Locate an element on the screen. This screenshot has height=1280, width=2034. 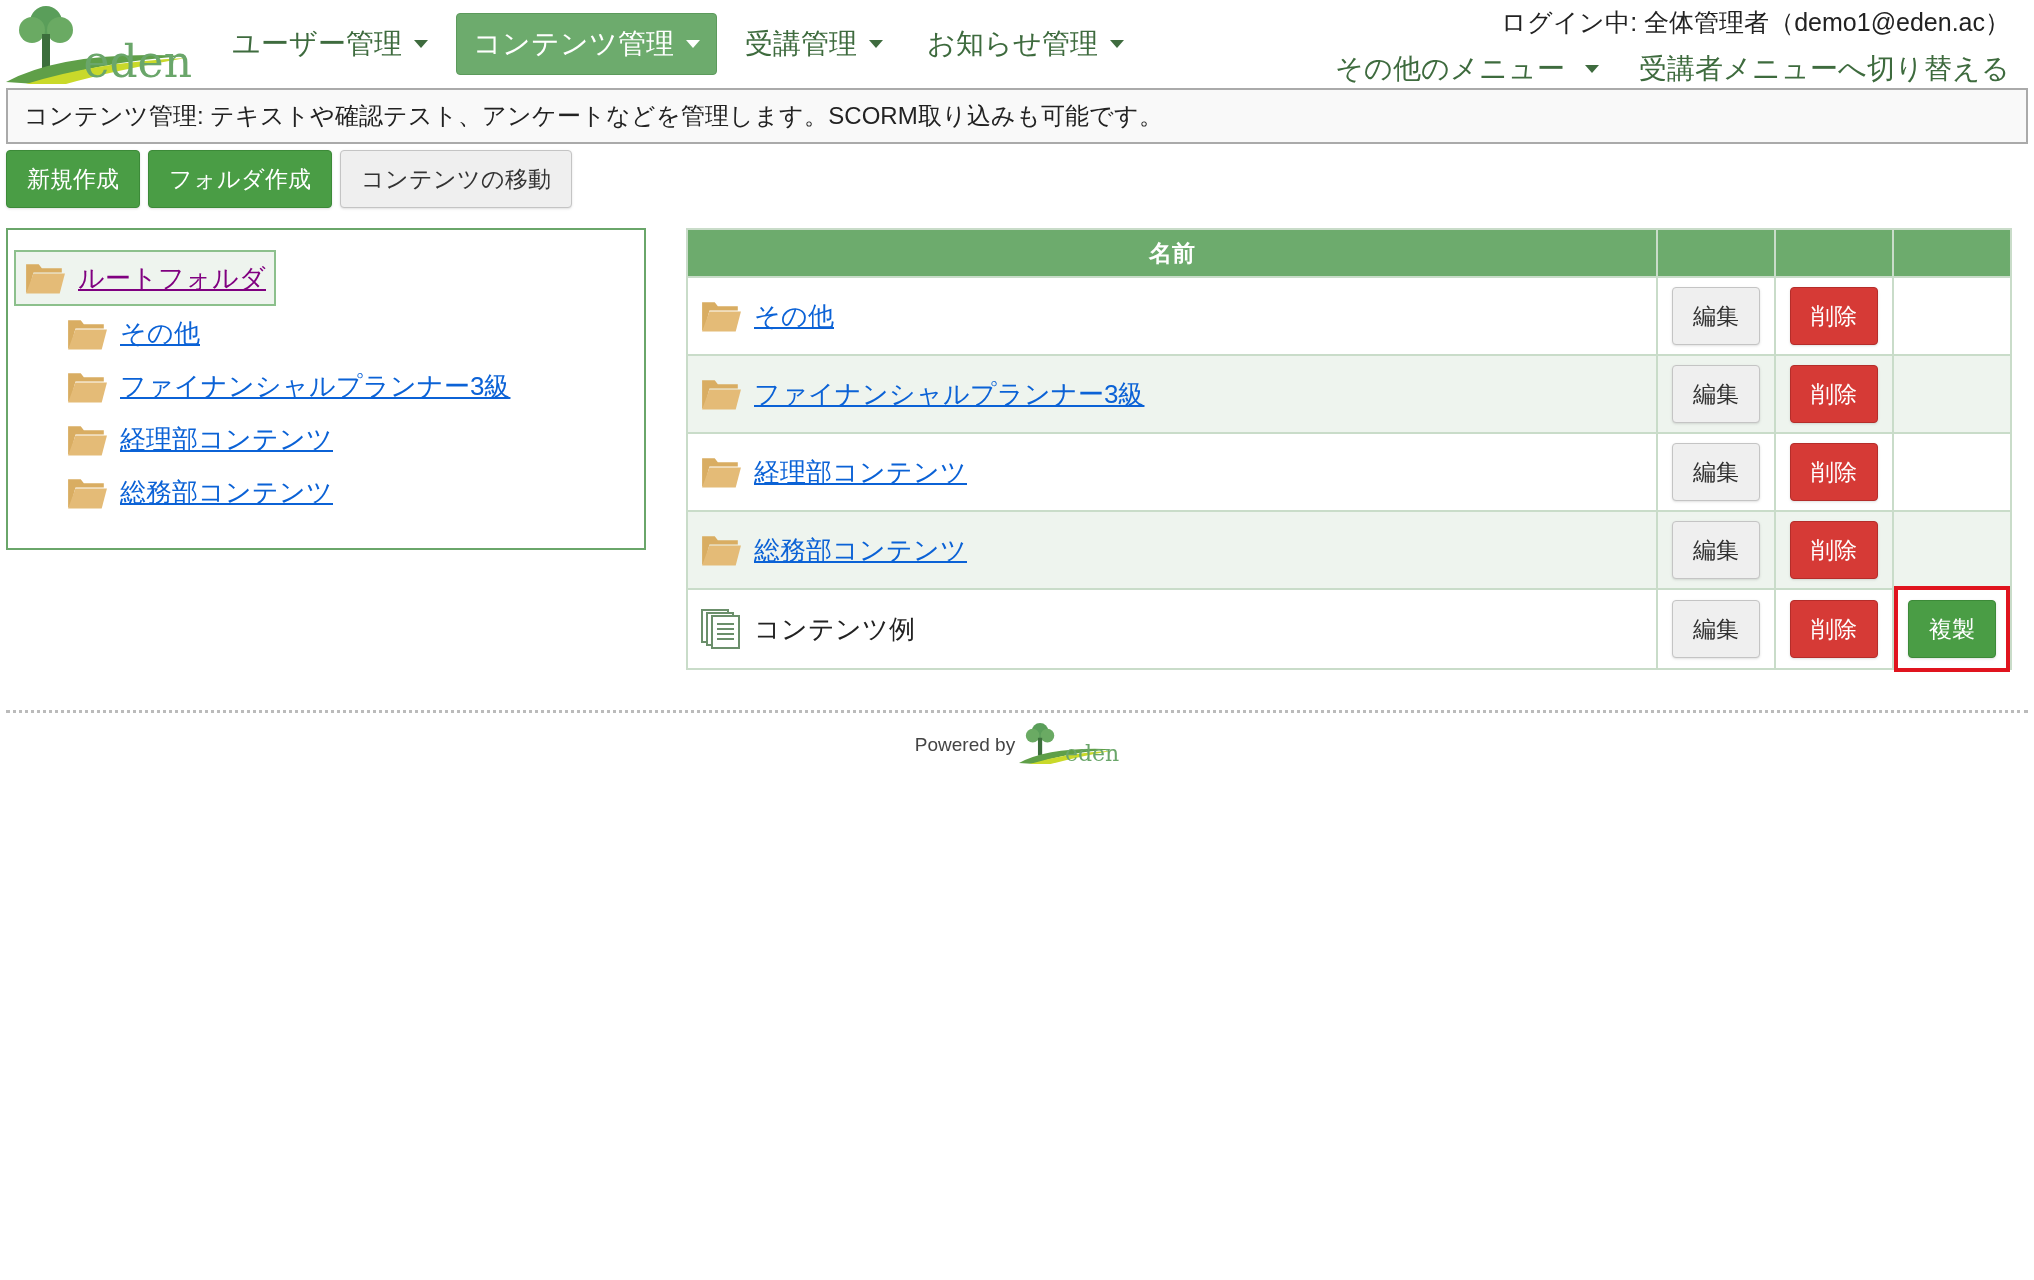
description-bar: コンテンツ管理: テキストや確認テスト、アンケートなどを管理します。SCORM取り込みも可能です。 is located at coordinates (1017, 116).